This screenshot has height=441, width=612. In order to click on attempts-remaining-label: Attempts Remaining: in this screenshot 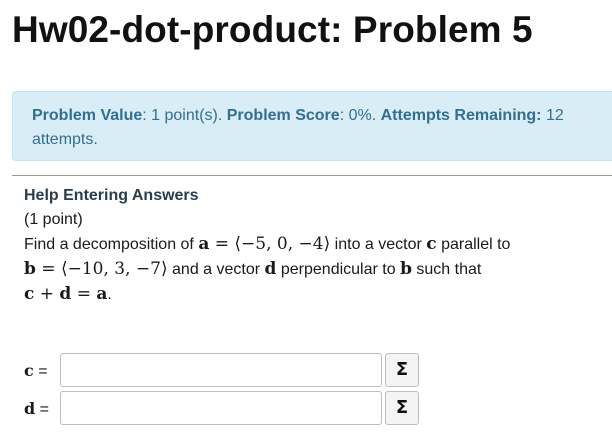, I will do `click(461, 115)`.